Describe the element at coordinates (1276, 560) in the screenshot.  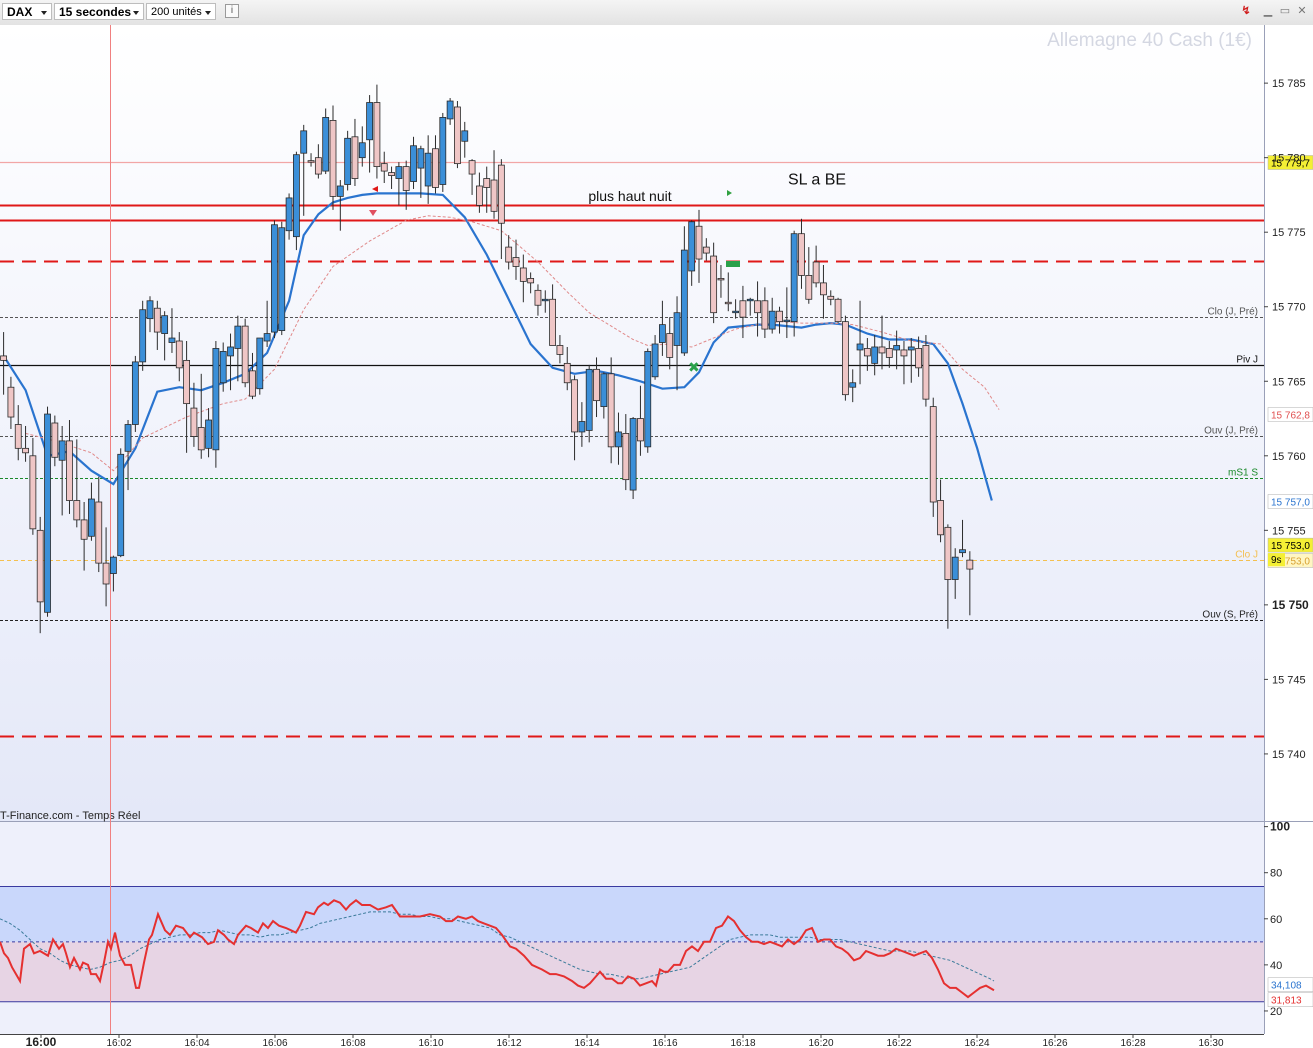
I see `timer-label: 9s` at that location.